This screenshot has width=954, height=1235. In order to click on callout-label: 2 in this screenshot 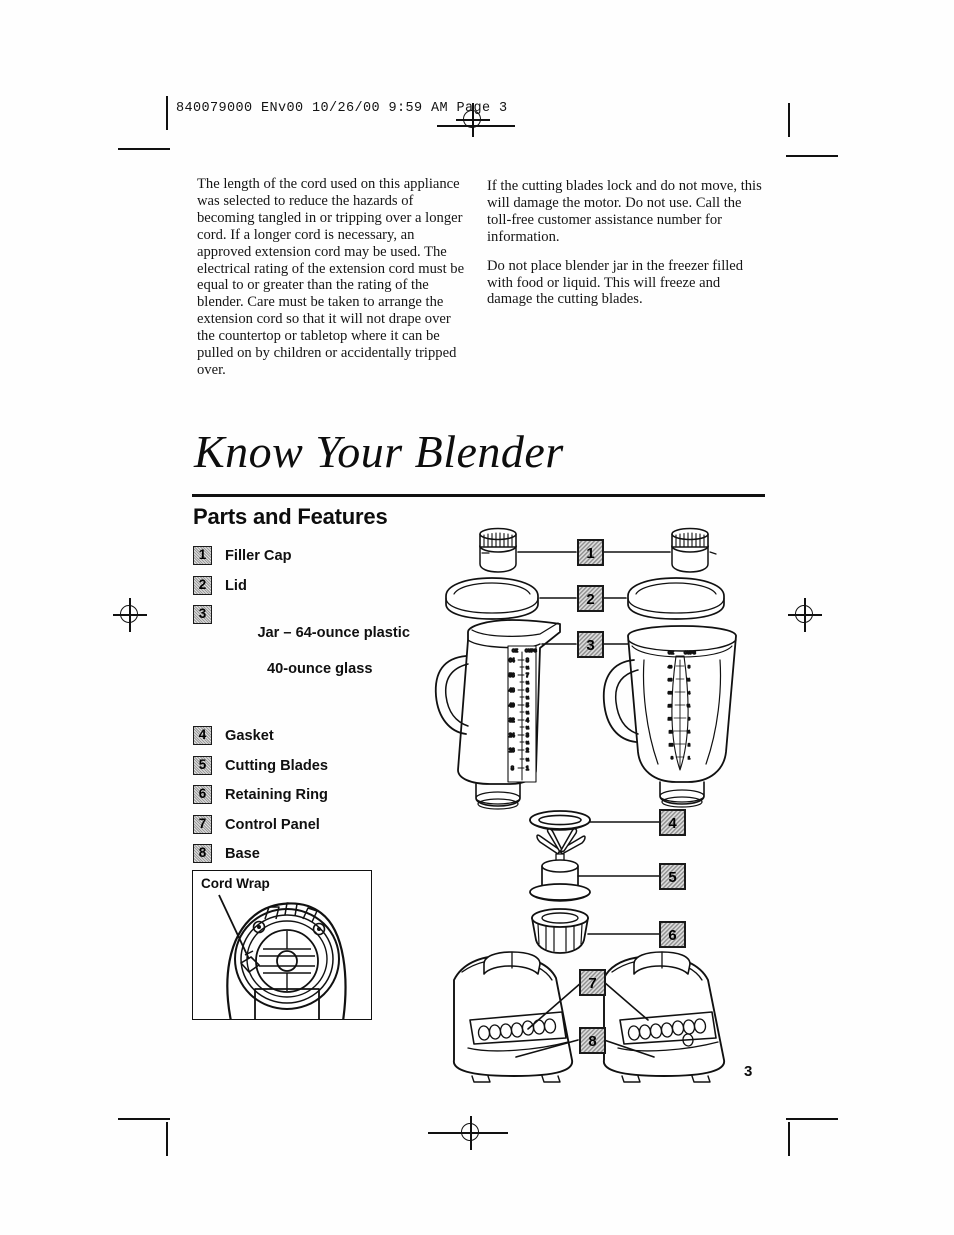, I will do `click(590, 599)`.